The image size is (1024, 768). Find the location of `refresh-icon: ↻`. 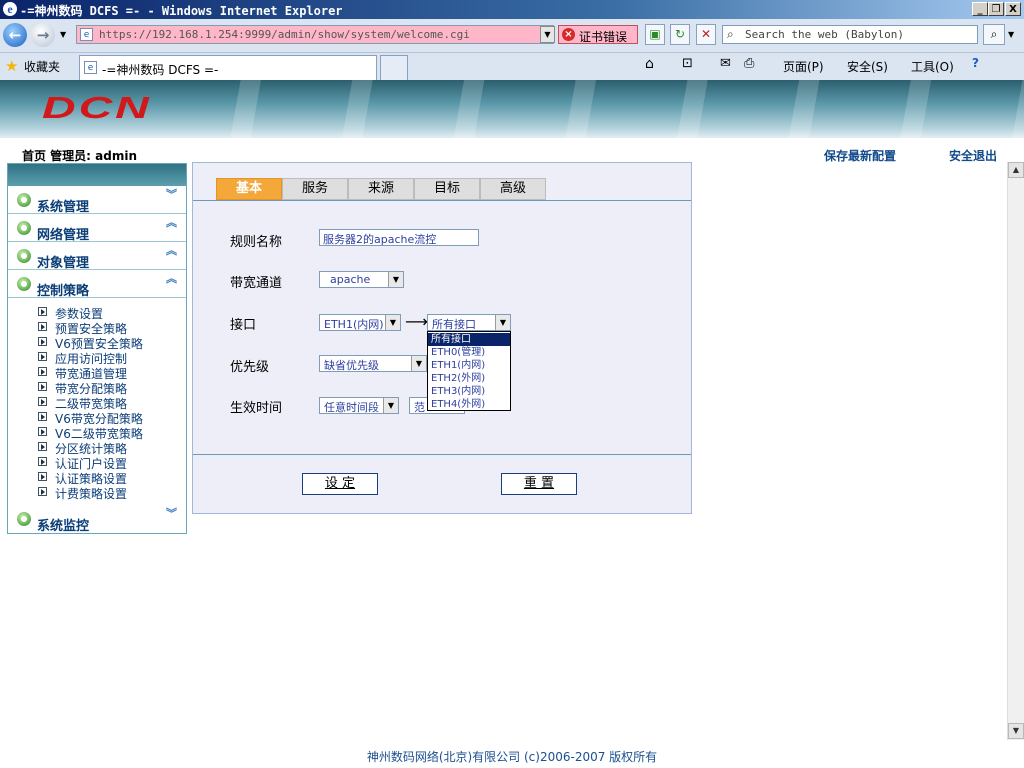

refresh-icon: ↻ is located at coordinates (680, 34).